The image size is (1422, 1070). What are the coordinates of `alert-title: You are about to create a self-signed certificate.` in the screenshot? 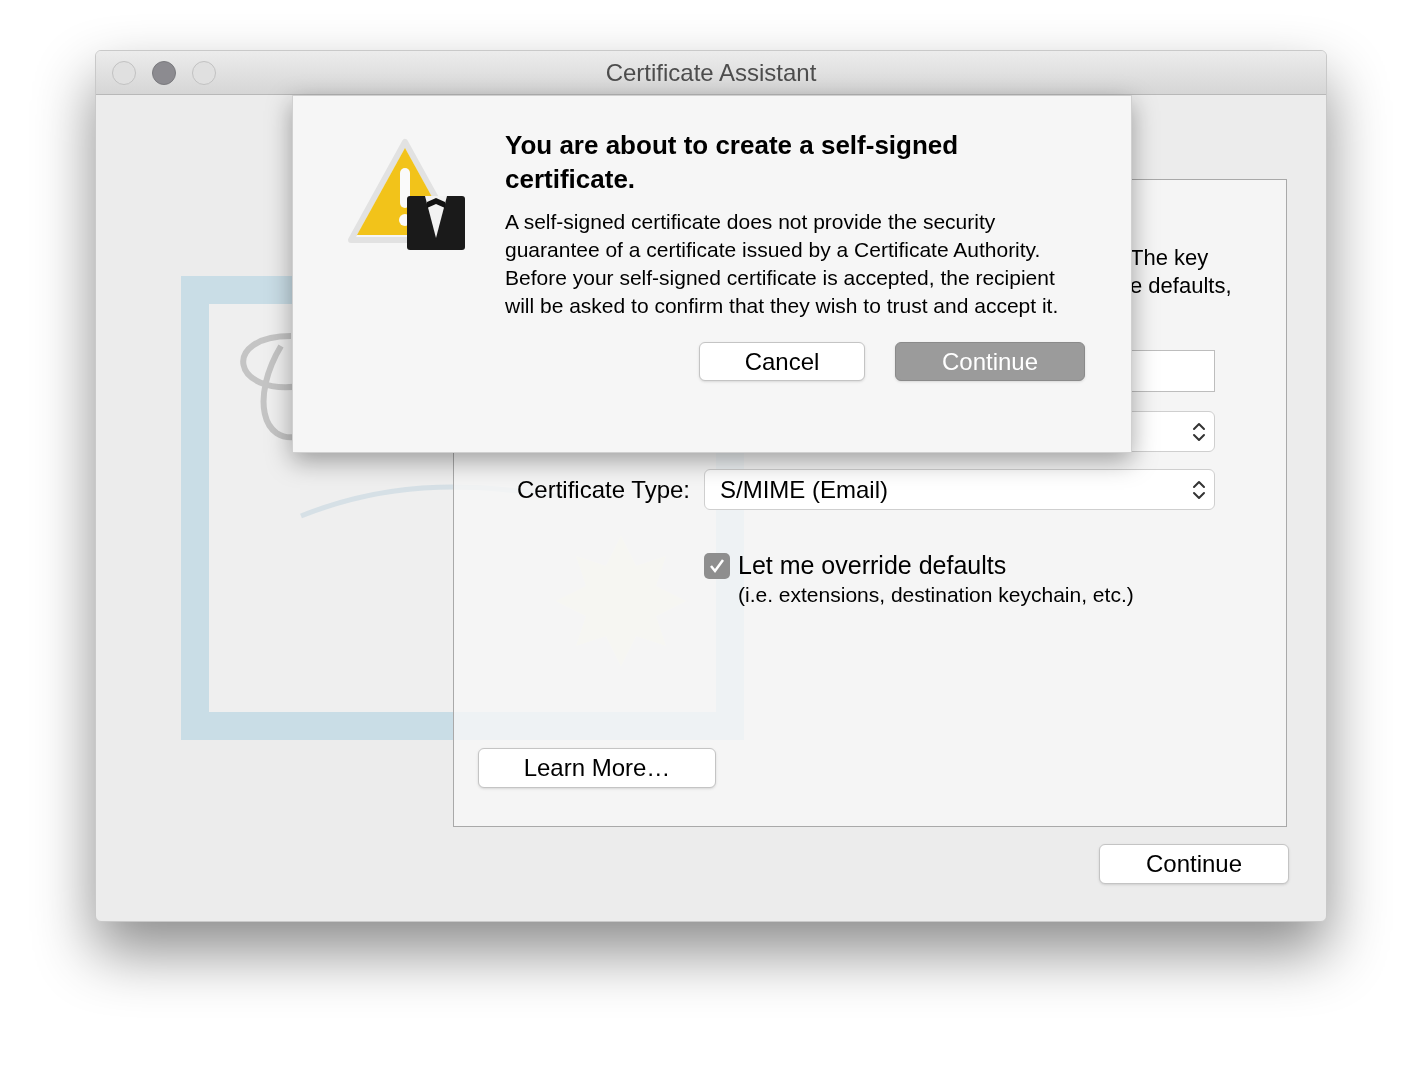 It's located at (732, 162).